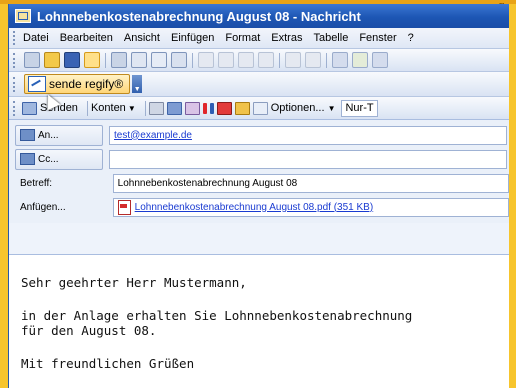  I want to click on message-toolbar: Senden Konten ▼ Optionen... ▼ Nur-T, so click(259, 108).